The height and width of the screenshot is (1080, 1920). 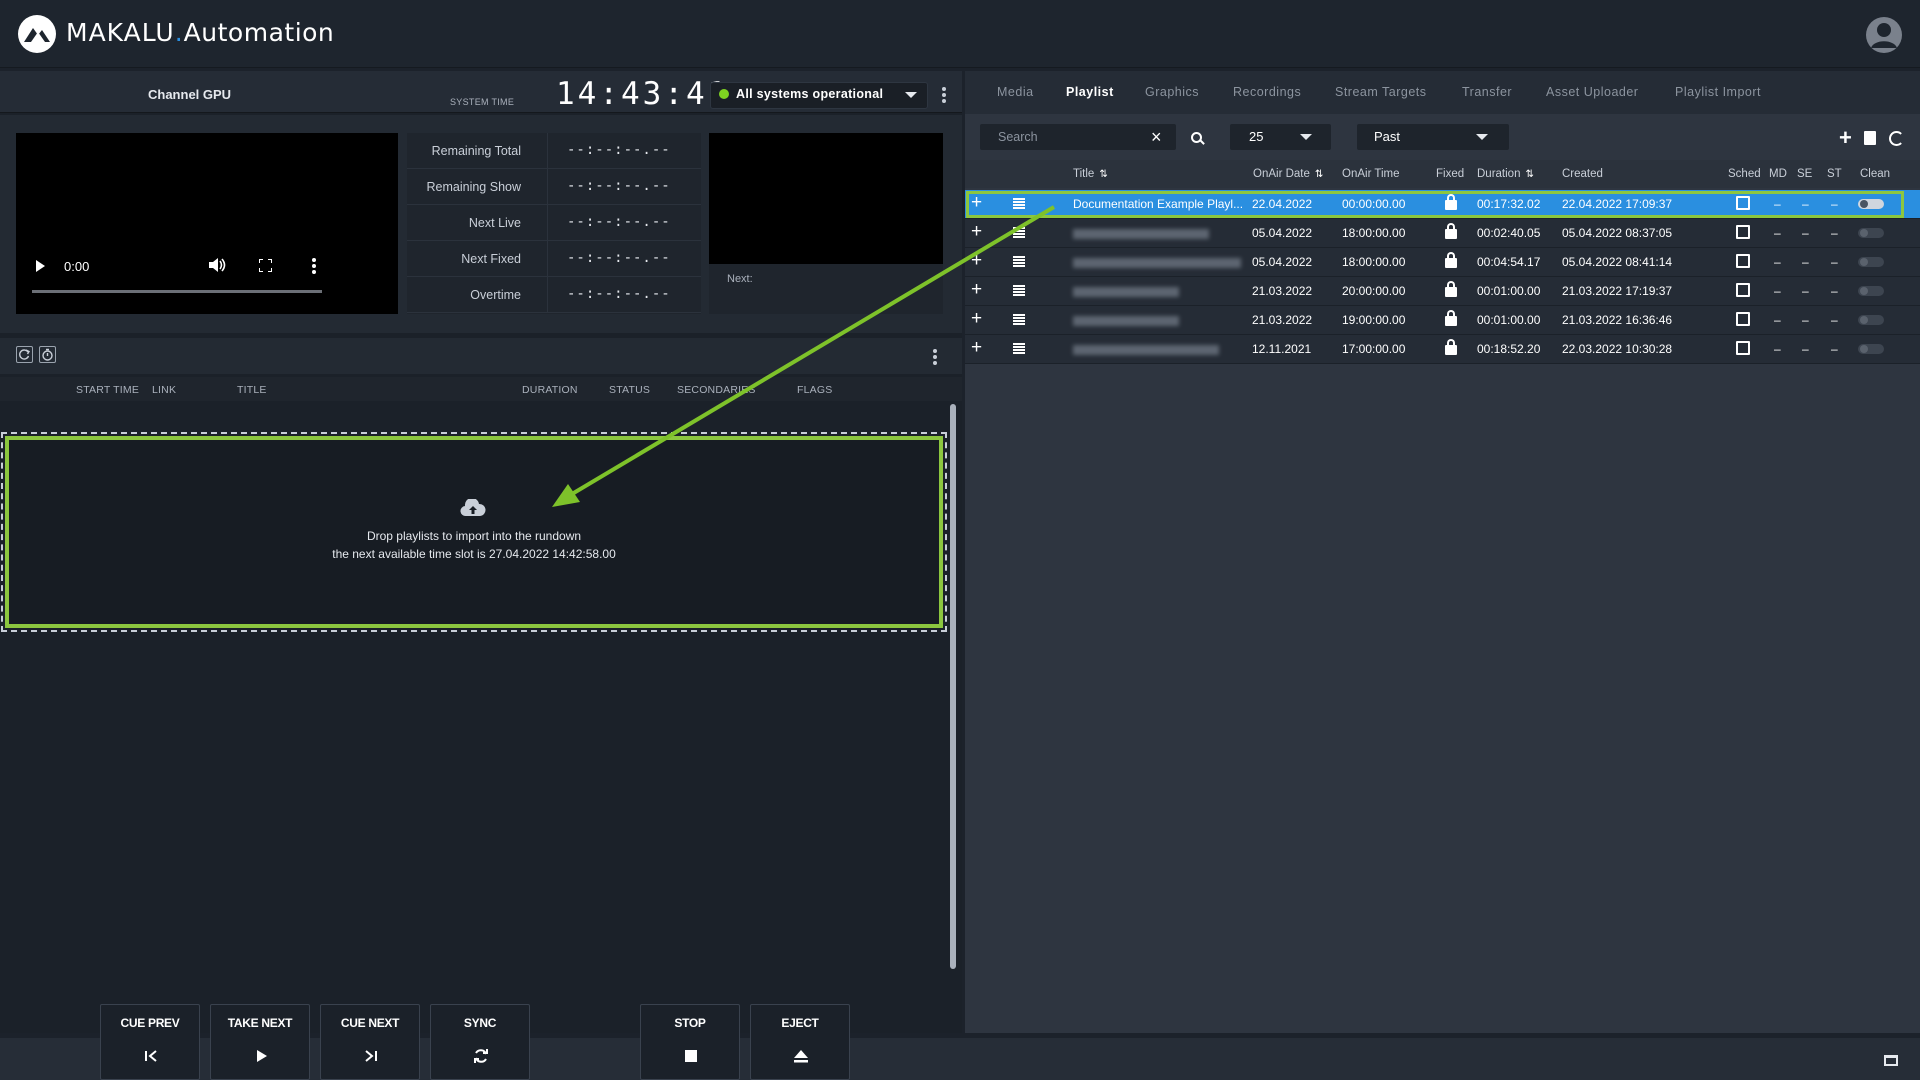 I want to click on volume-icon, so click(x=217, y=265).